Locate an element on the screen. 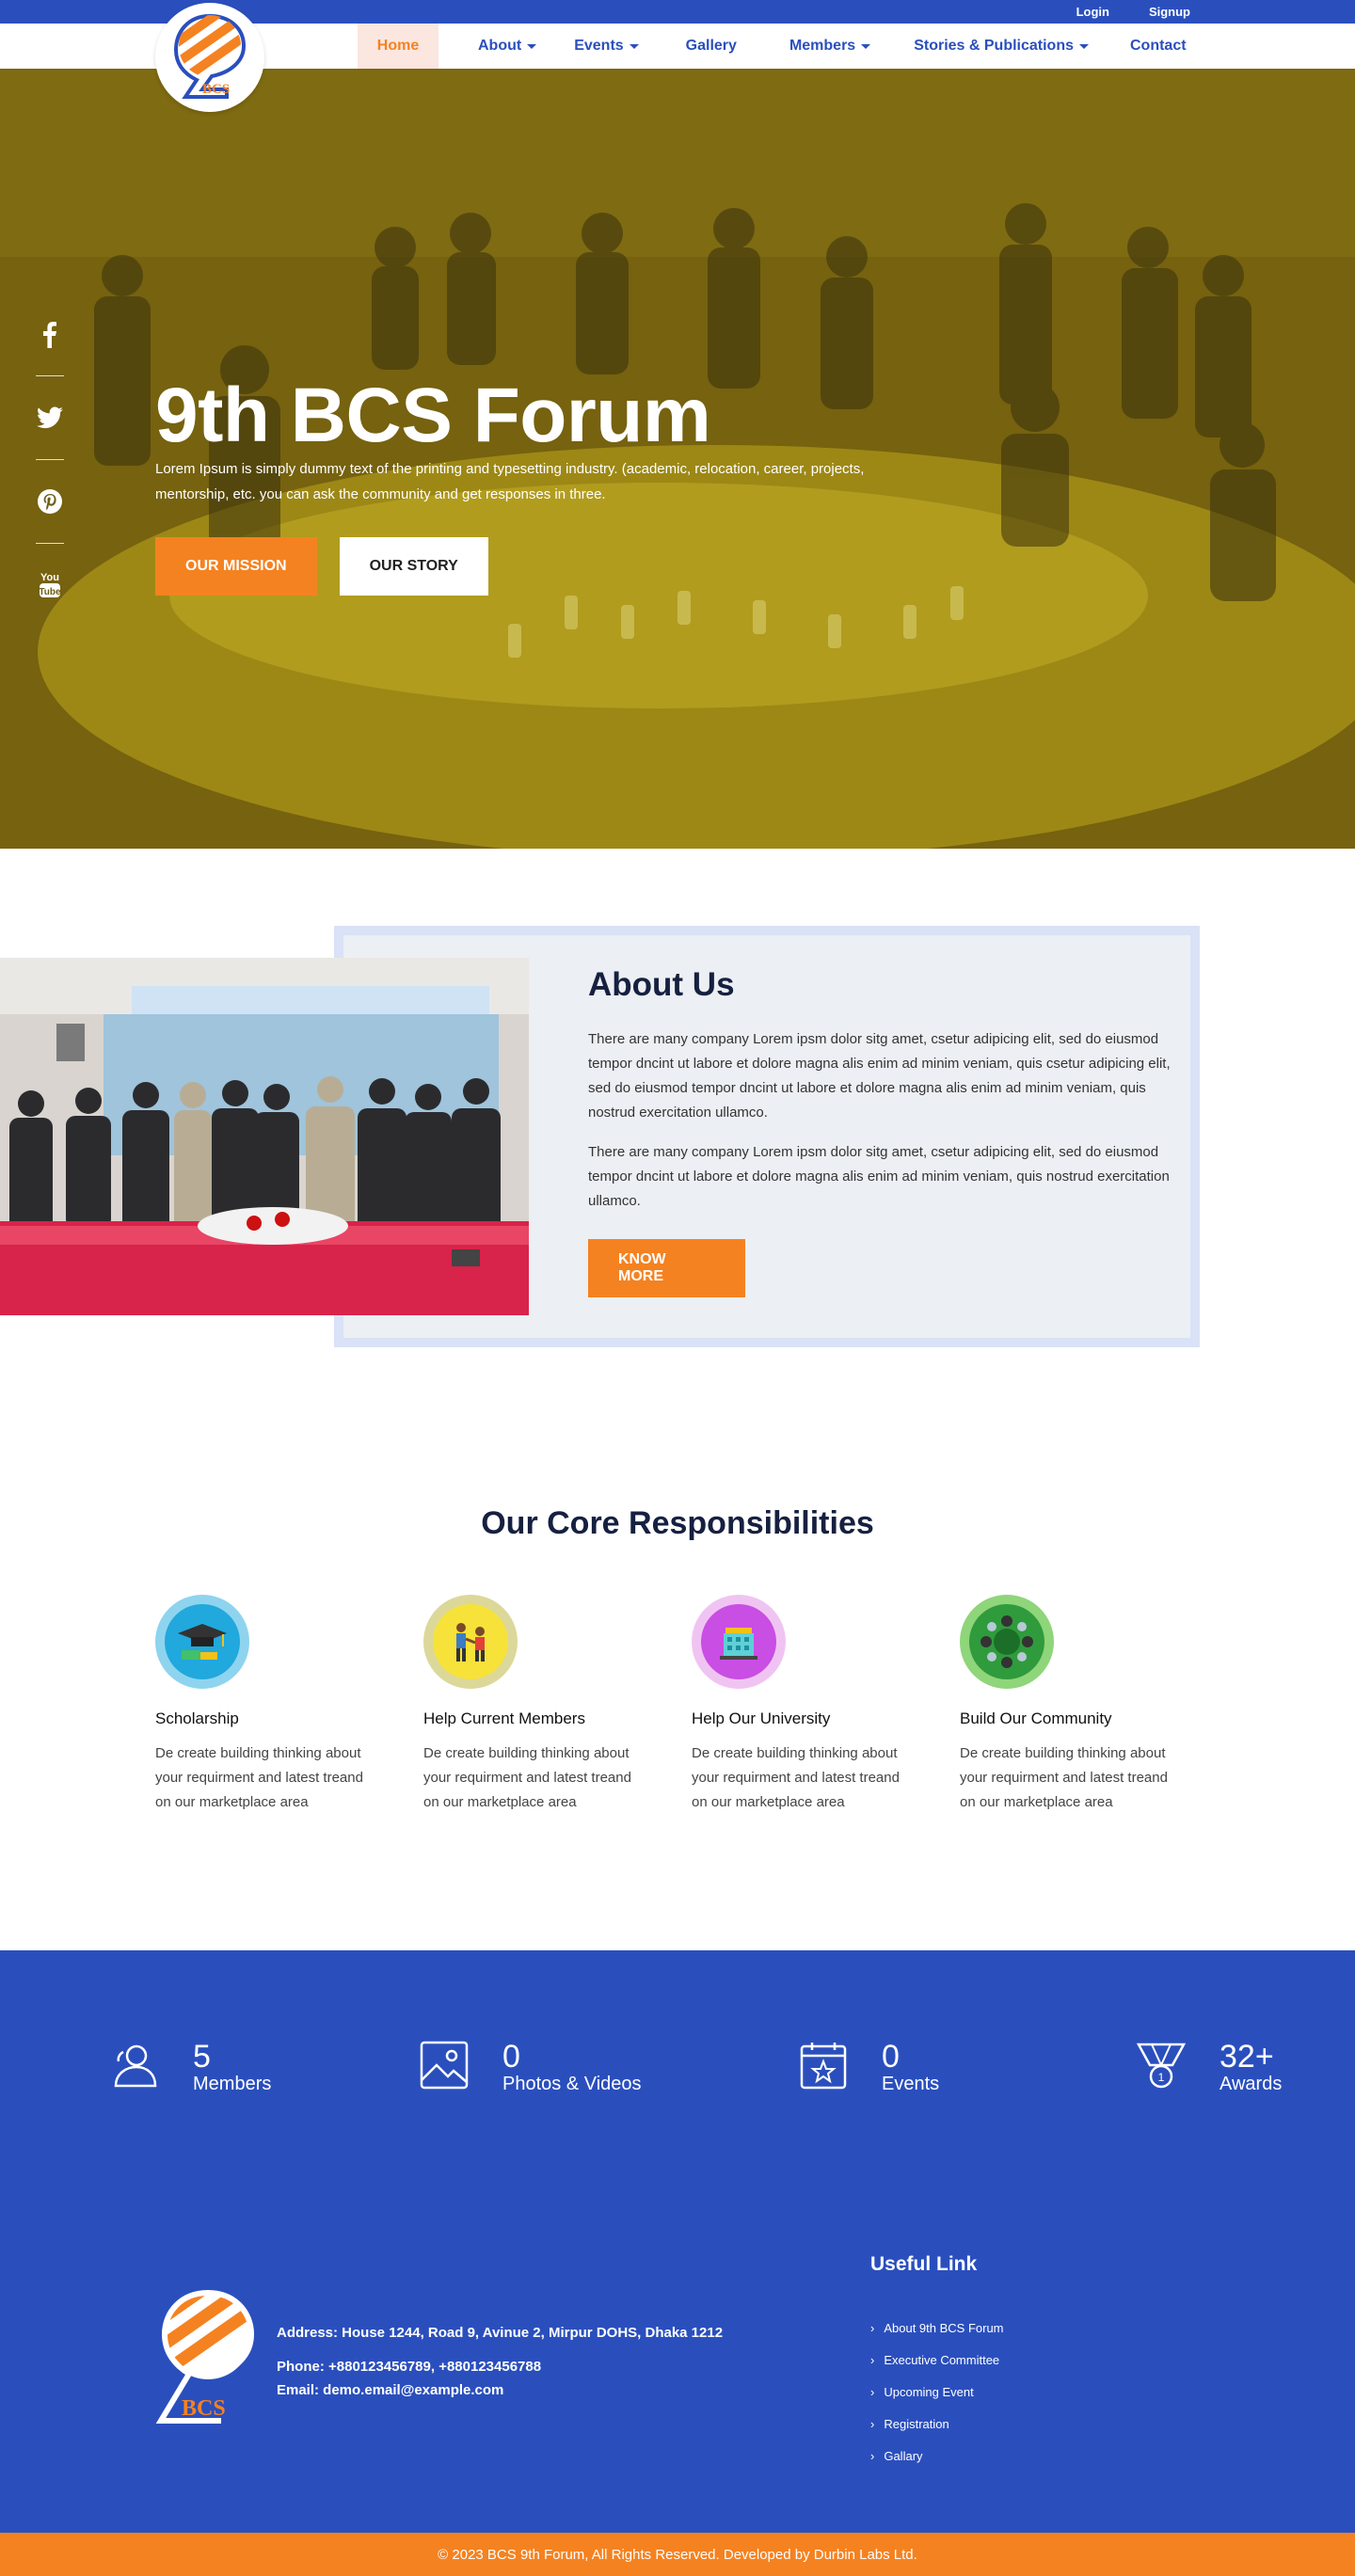  nav-members: Members is located at coordinates (830, 46).